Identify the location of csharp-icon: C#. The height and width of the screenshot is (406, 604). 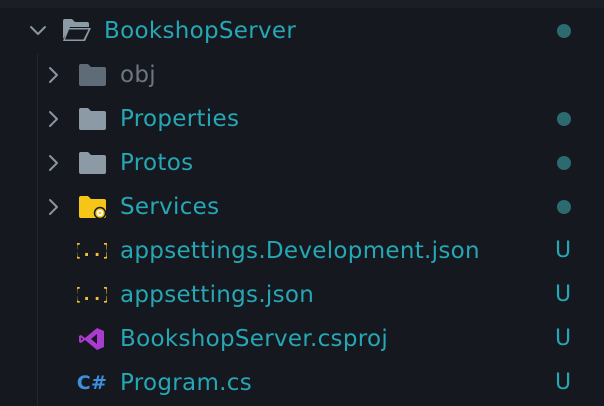
(92, 381).